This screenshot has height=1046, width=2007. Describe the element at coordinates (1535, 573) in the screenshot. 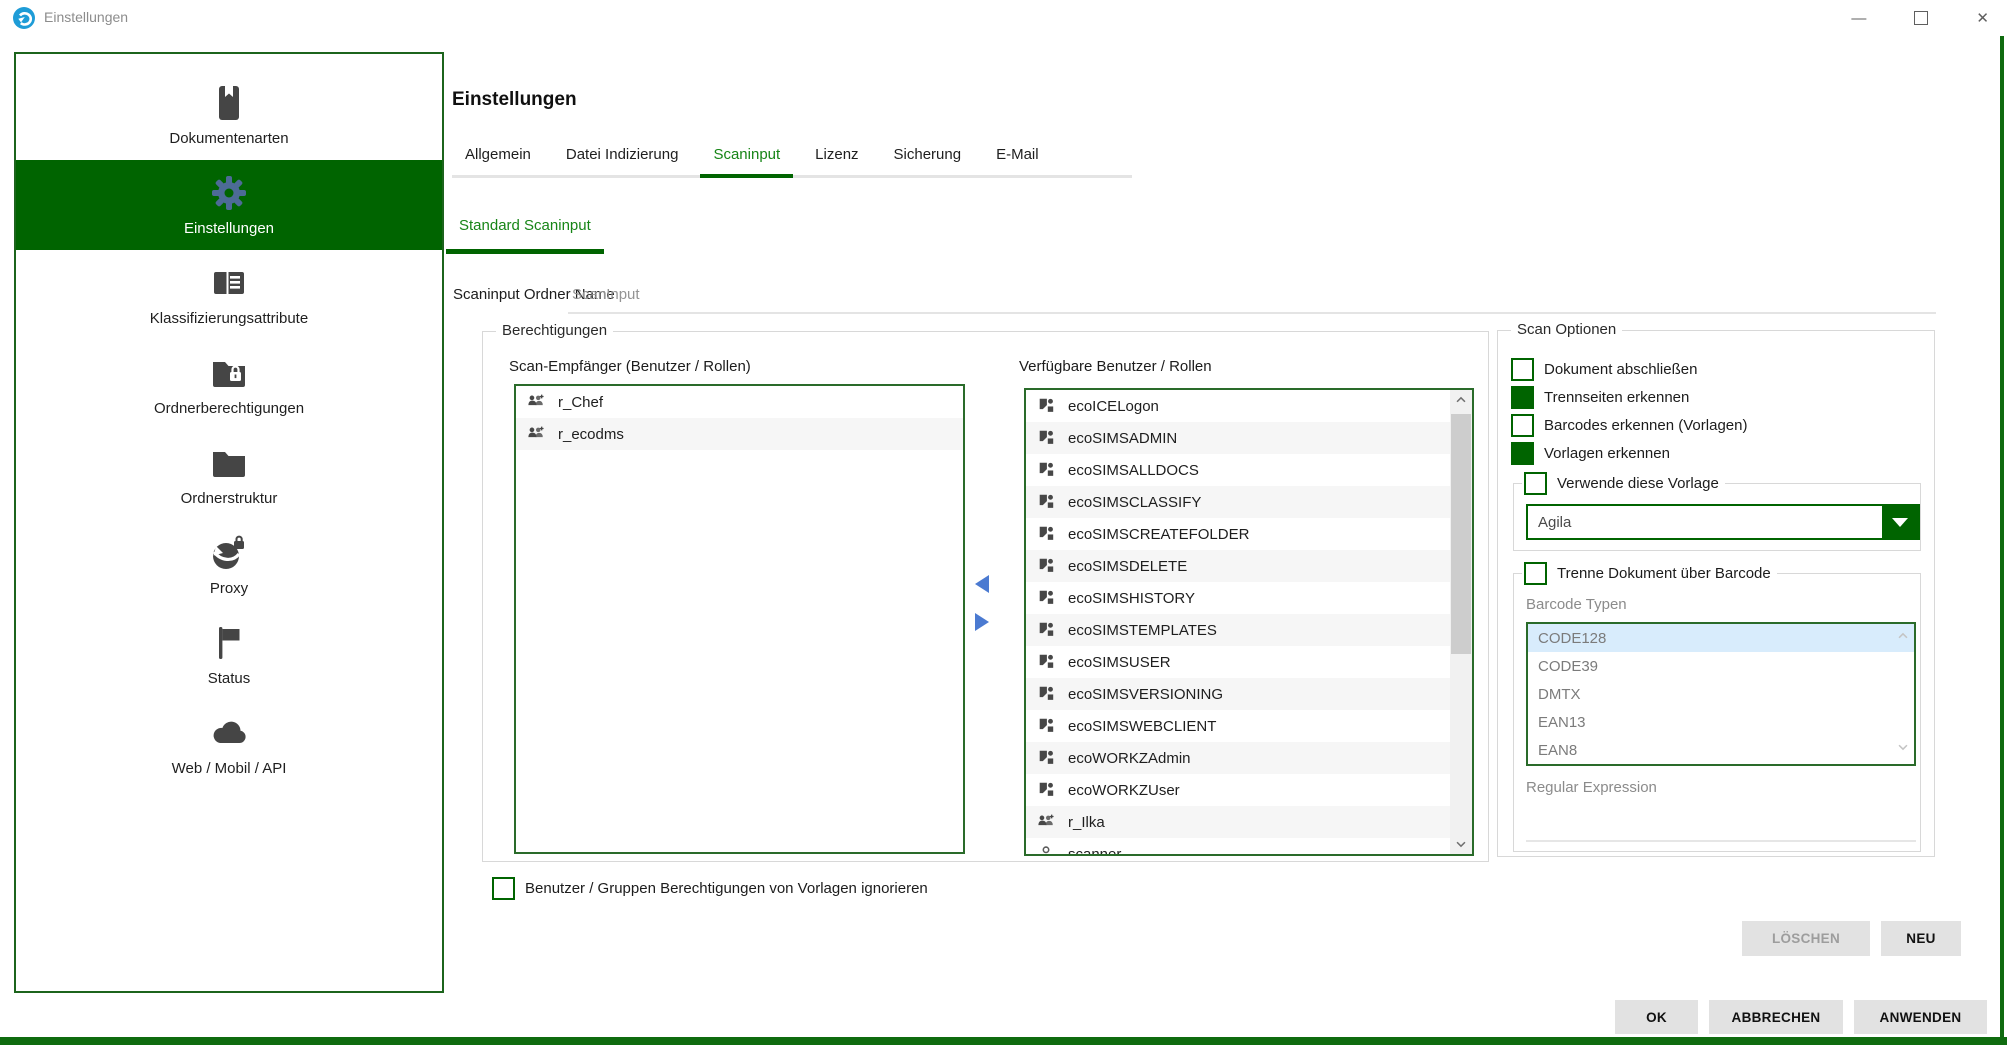

I see `split-by-barcode-checkbox` at that location.